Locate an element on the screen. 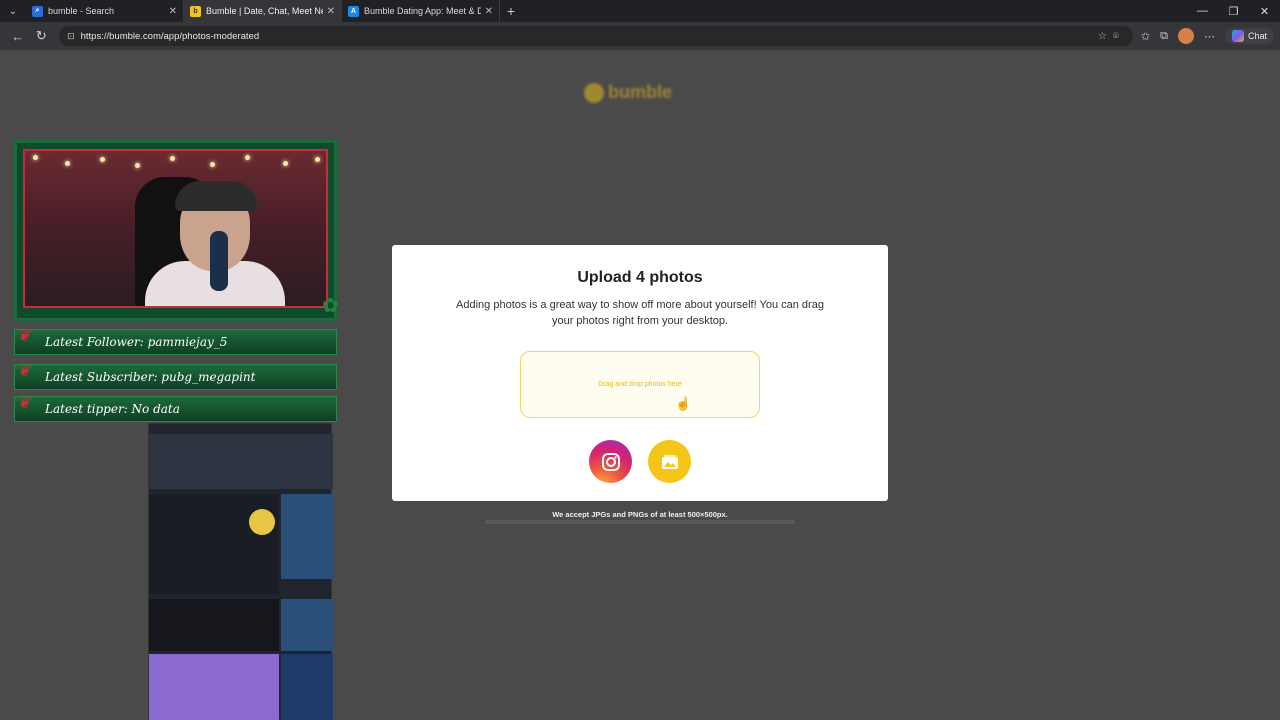  more-options-icon: ⋯ is located at coordinates (1209, 36).